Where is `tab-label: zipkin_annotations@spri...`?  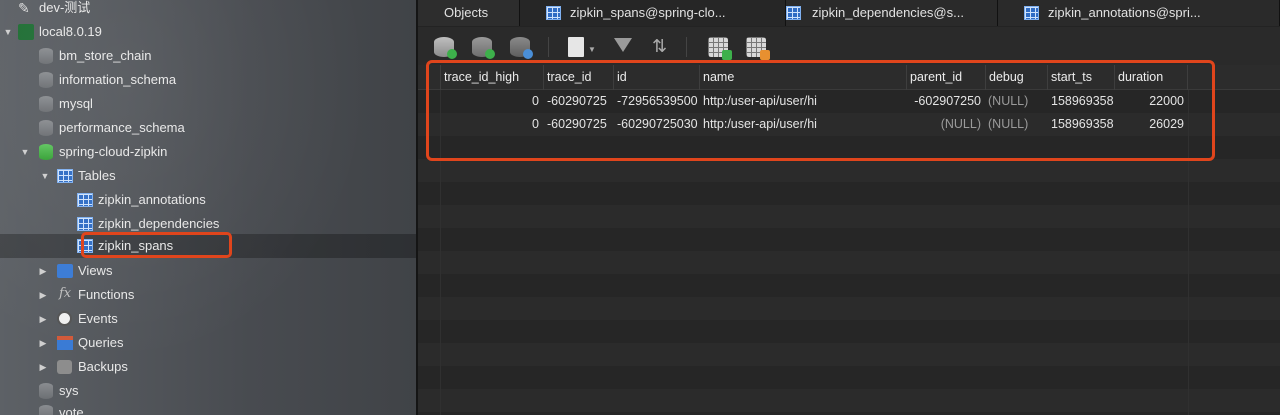 tab-label: zipkin_annotations@spri... is located at coordinates (1124, 12).